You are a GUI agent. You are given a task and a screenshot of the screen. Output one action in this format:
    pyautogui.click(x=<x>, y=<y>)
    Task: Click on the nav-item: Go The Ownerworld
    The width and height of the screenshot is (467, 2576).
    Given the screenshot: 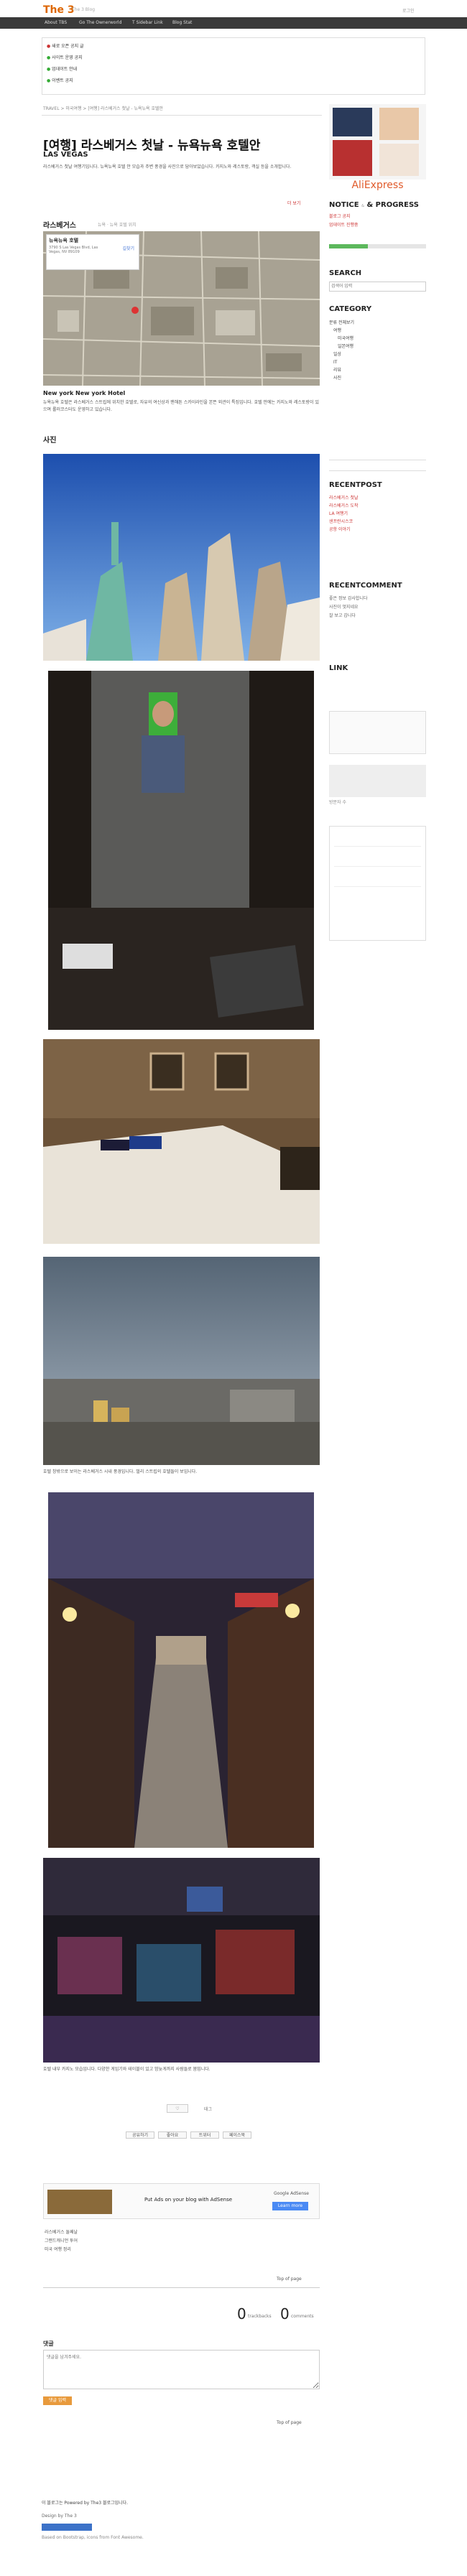 What is the action you would take?
    pyautogui.click(x=100, y=22)
    